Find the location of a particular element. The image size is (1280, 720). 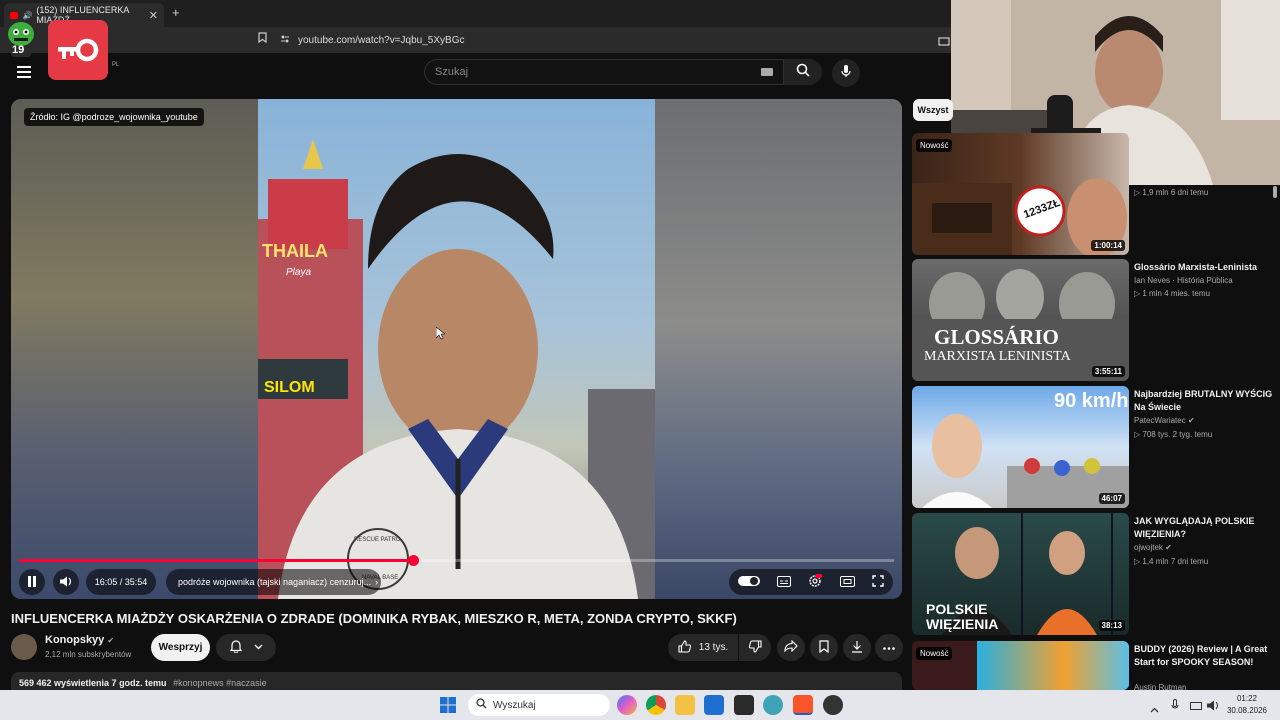

fullscreen-icon is located at coordinates (878, 582).